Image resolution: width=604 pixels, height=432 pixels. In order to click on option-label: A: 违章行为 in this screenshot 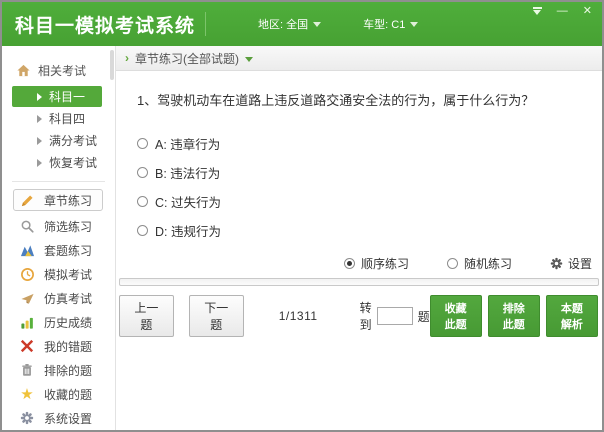, I will do `click(188, 145)`.